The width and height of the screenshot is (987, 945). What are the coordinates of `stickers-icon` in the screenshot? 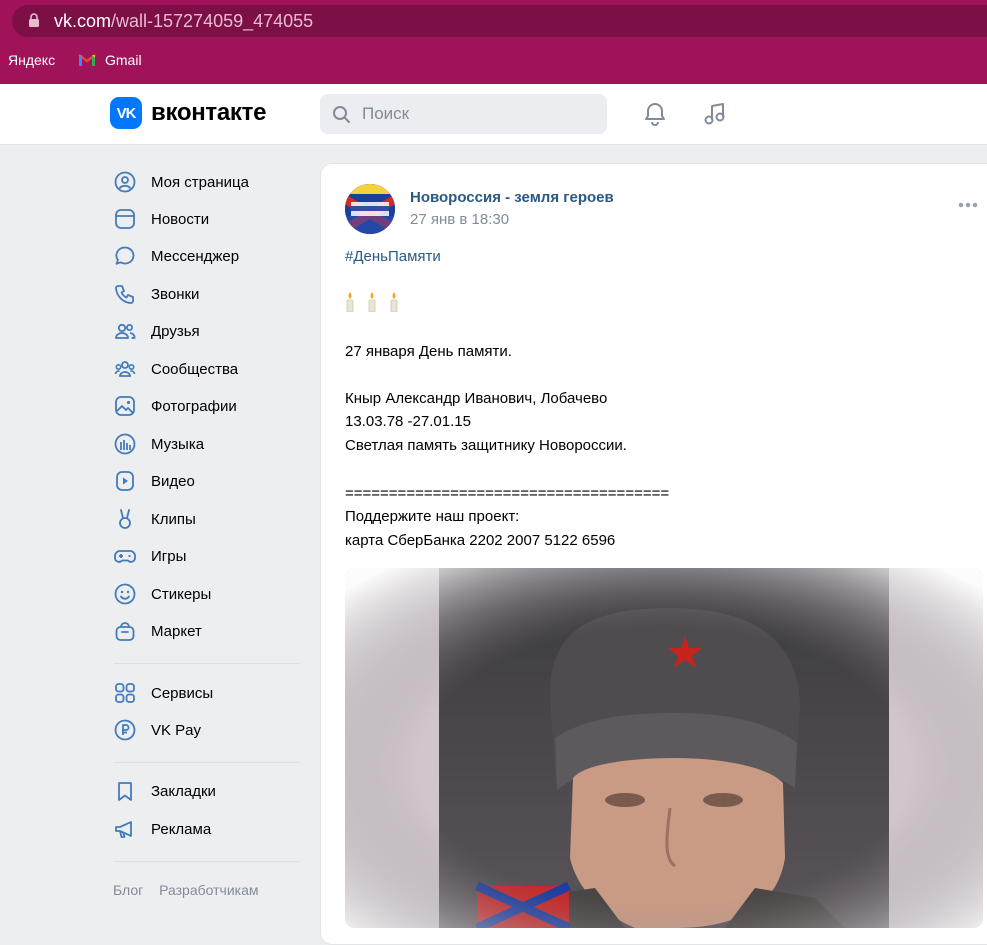 It's located at (125, 594).